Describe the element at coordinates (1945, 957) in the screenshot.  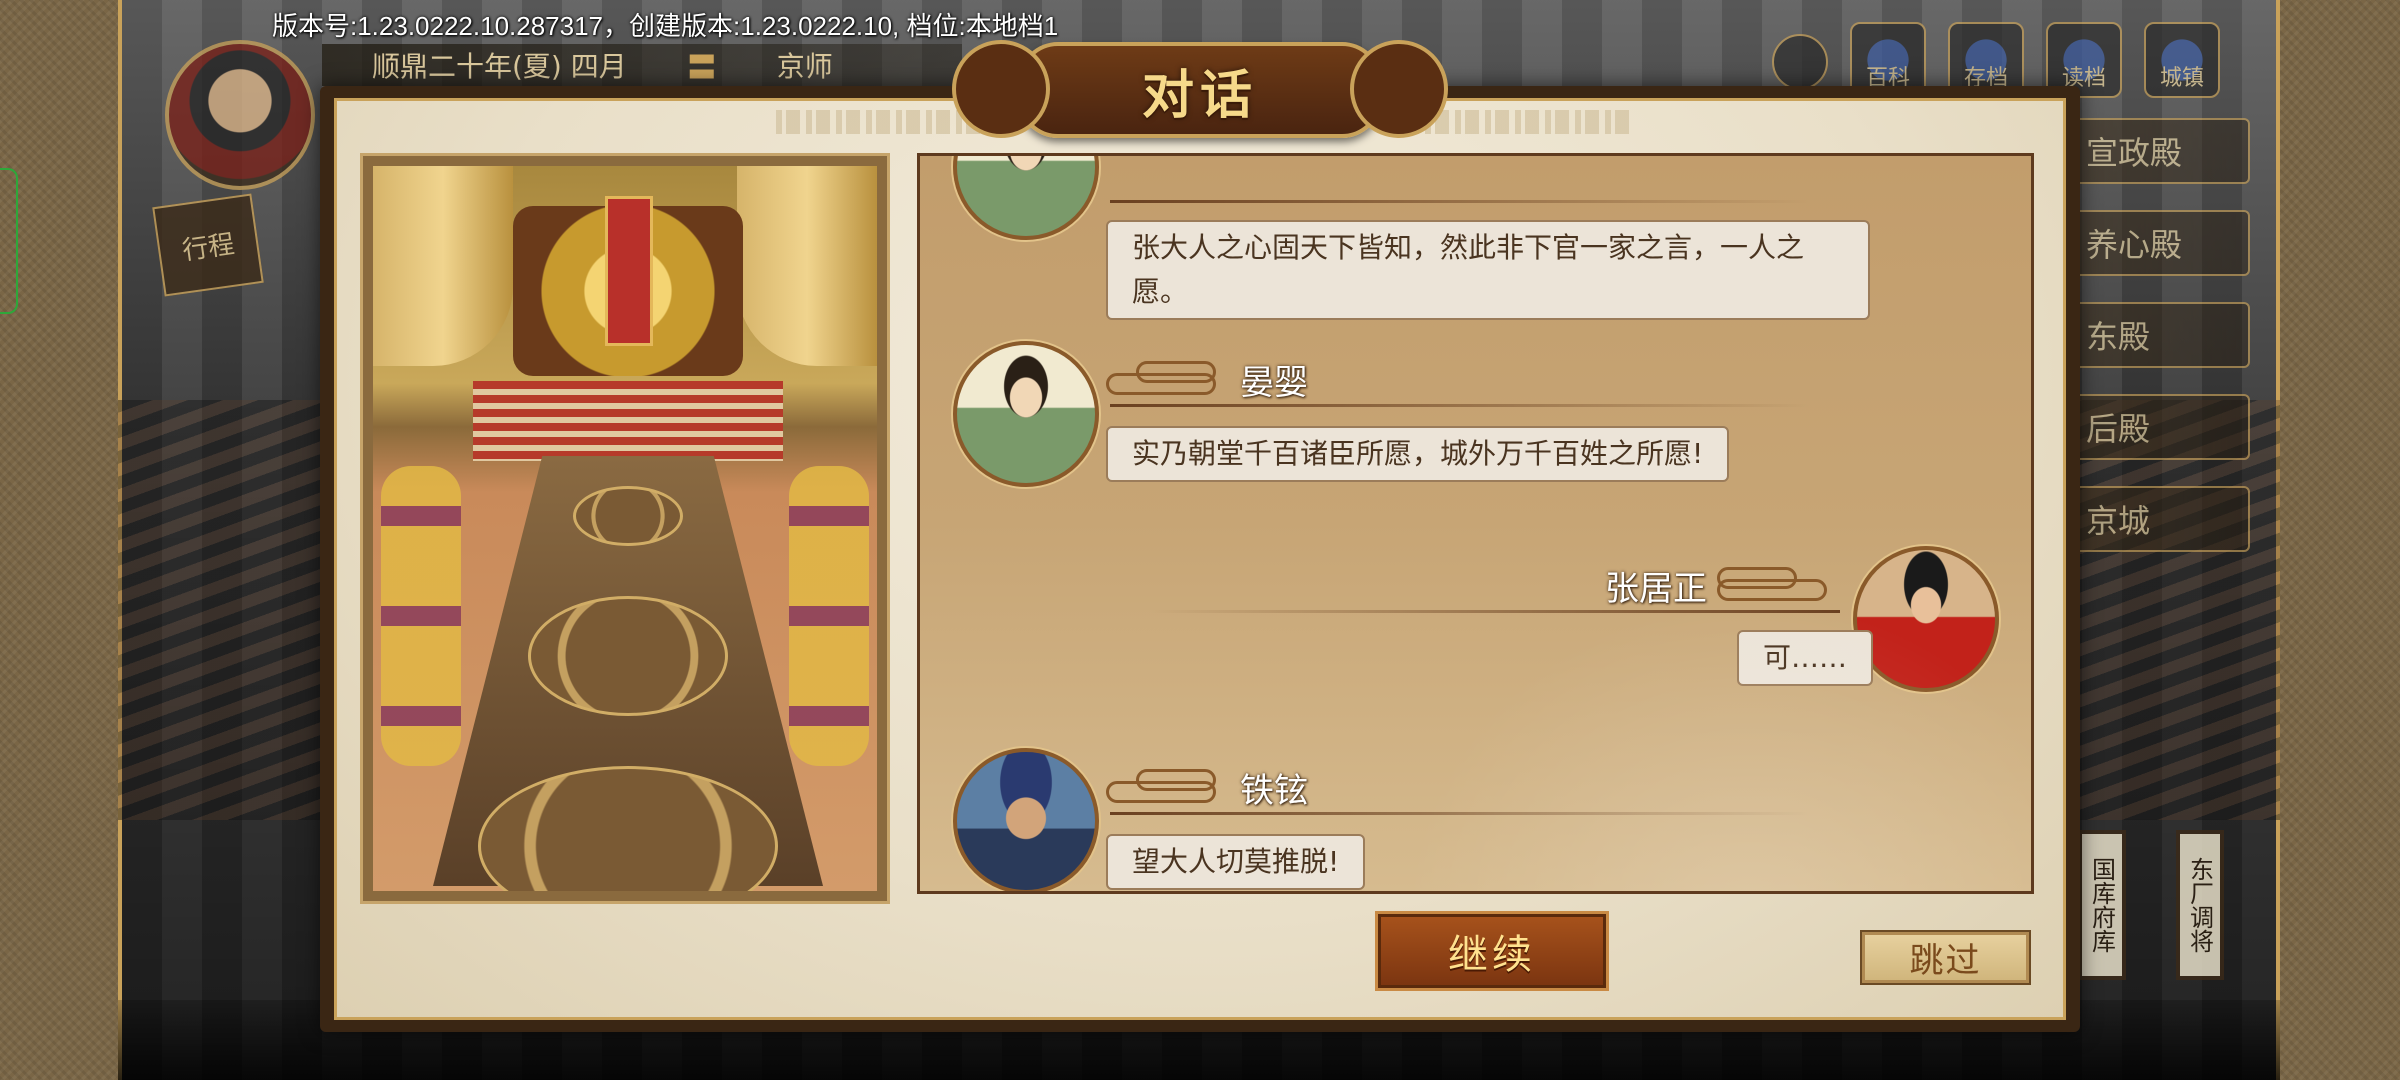
I see `skip-button: 跳过` at that location.